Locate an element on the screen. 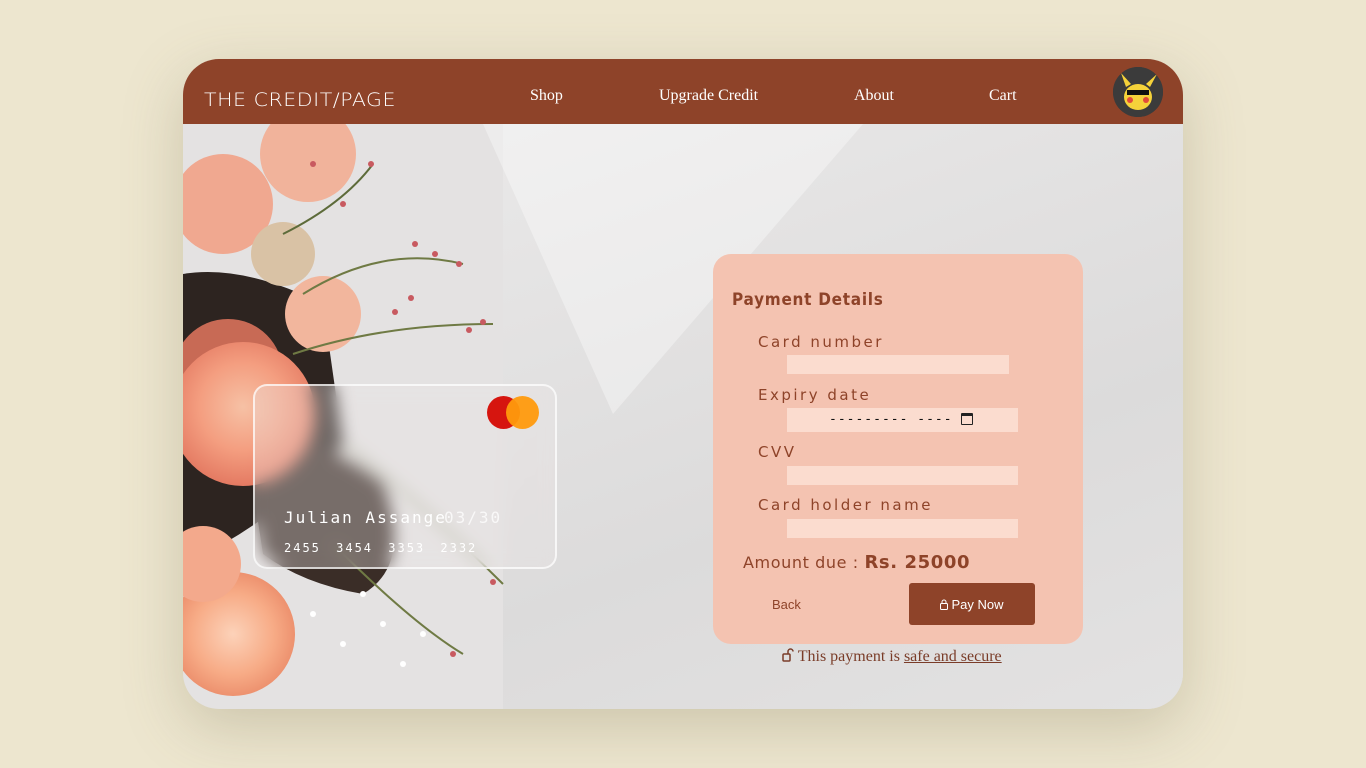 This screenshot has height=768, width=1366. nav-cart: Cart is located at coordinates (1003, 96).